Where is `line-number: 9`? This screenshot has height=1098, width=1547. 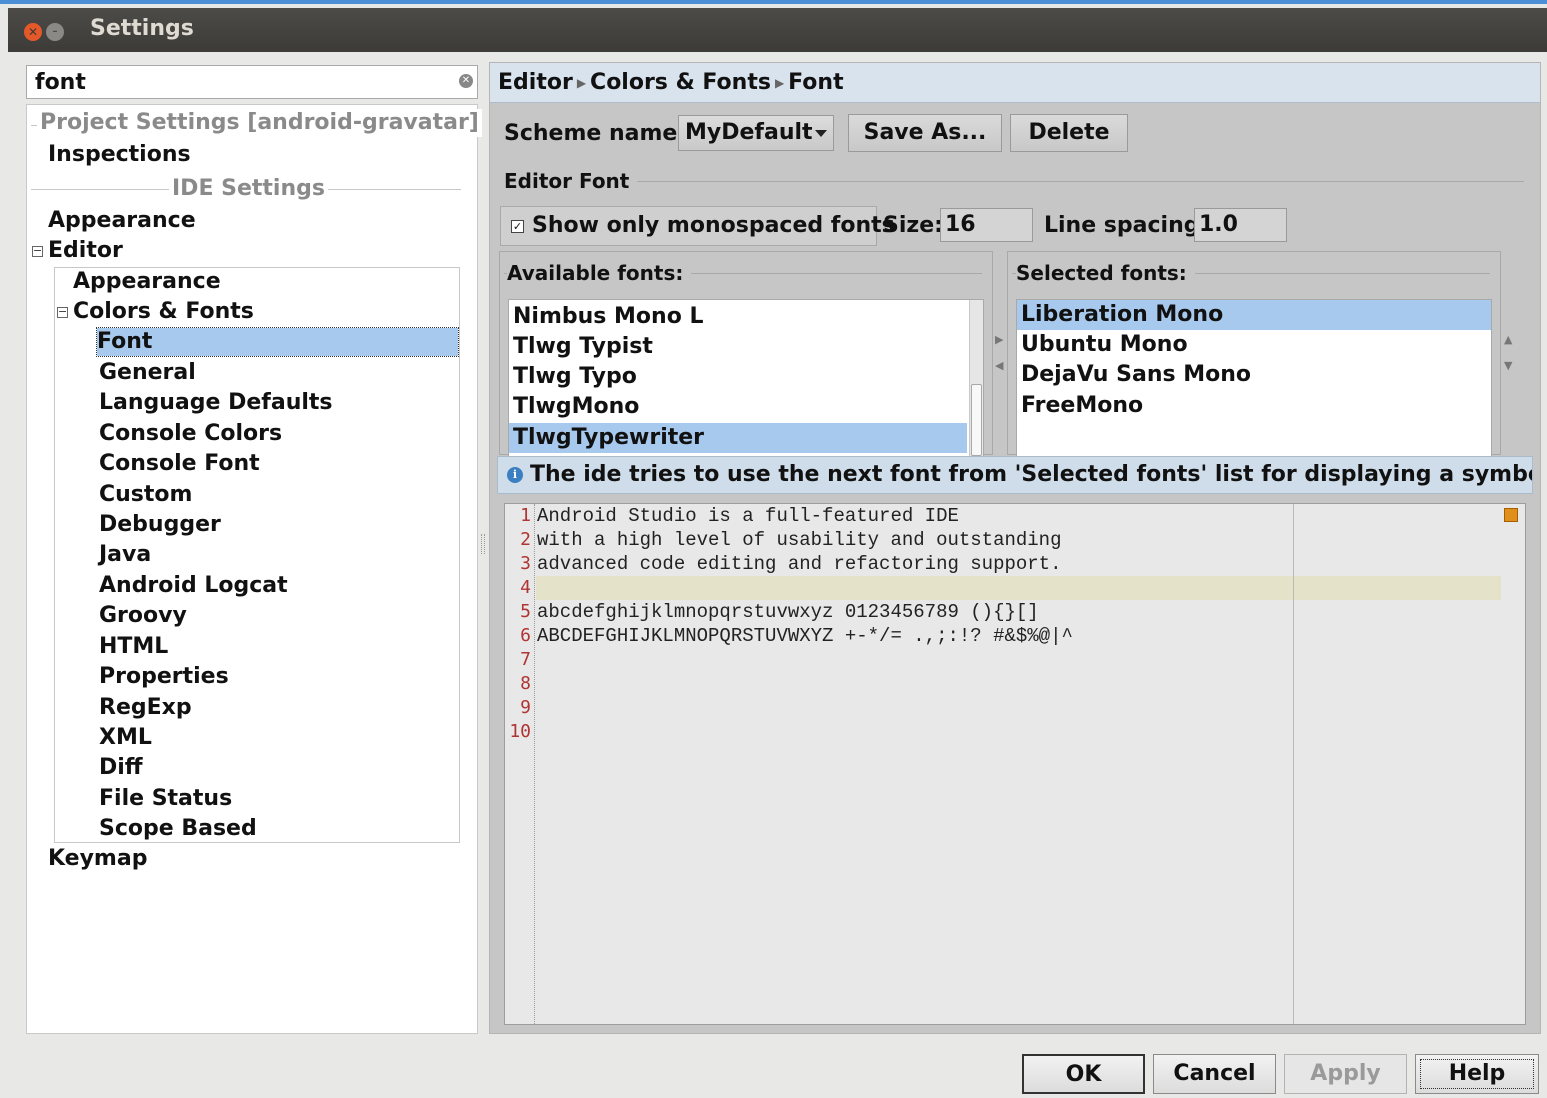
line-number: 9 is located at coordinates (525, 707).